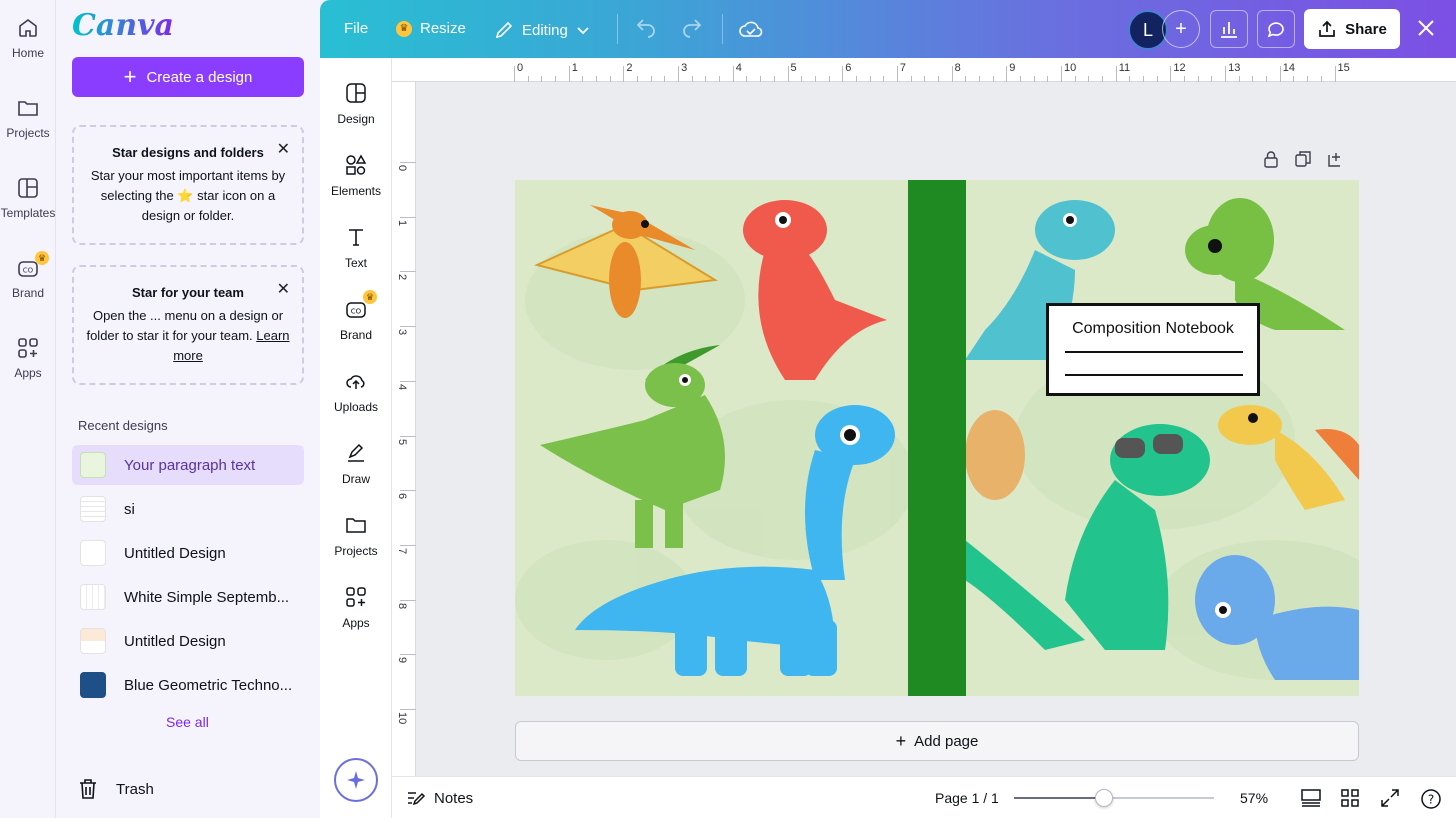  What do you see at coordinates (1335, 159) in the screenshot?
I see `add-page-icon` at bounding box center [1335, 159].